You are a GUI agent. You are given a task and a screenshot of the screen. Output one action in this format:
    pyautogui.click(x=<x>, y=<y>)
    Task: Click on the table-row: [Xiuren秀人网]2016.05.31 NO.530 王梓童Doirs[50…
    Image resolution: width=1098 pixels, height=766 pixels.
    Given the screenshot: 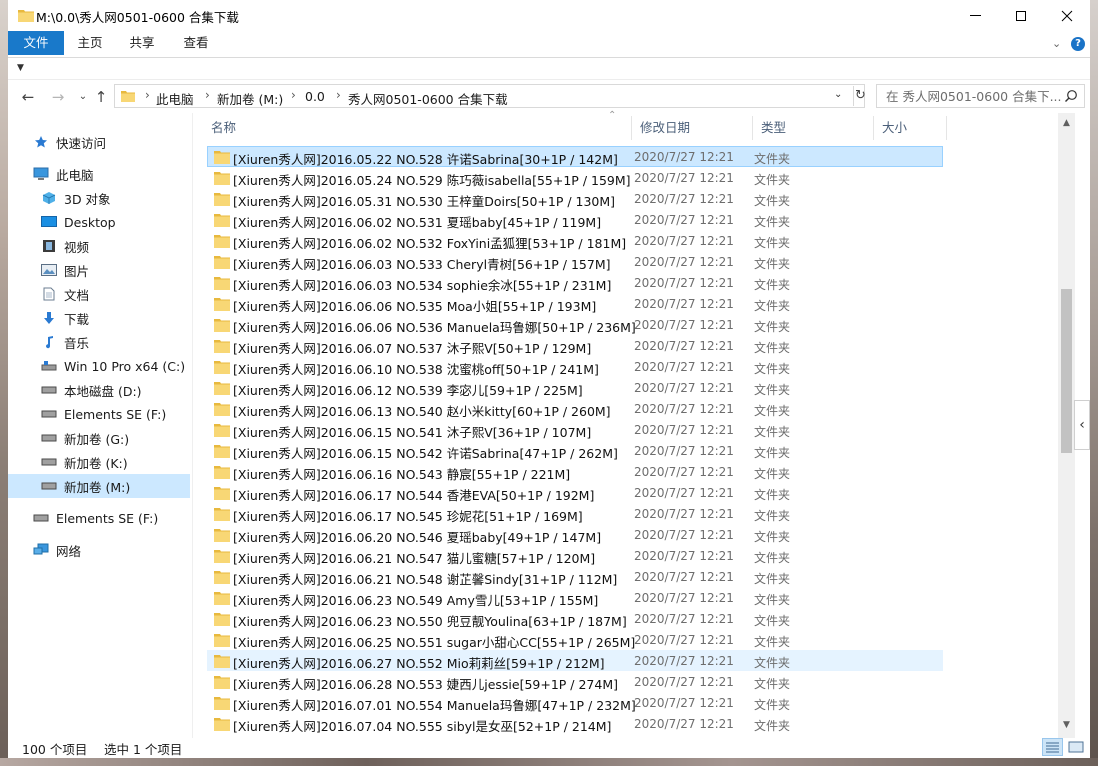 What is the action you would take?
    pyautogui.click(x=575, y=198)
    